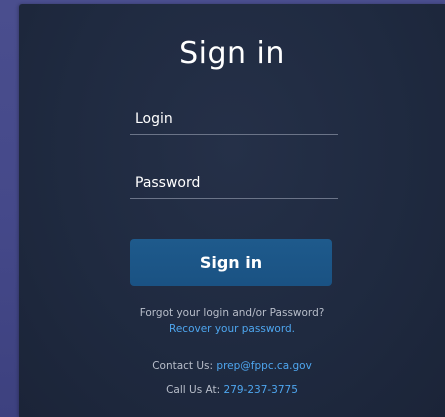  I want to click on call-label: Call Us At:, so click(193, 390).